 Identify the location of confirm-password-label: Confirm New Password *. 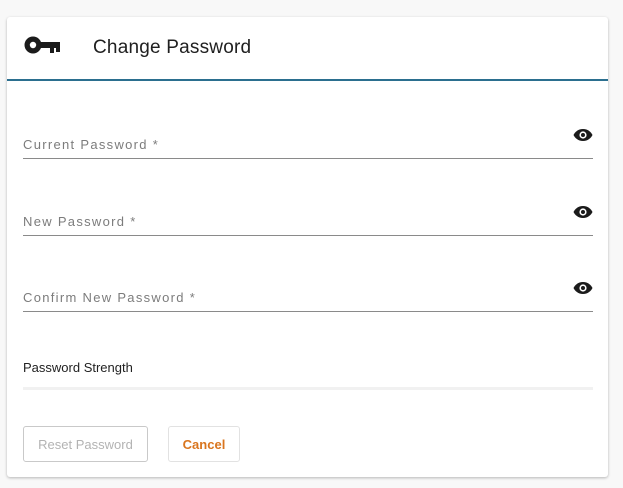
(110, 297).